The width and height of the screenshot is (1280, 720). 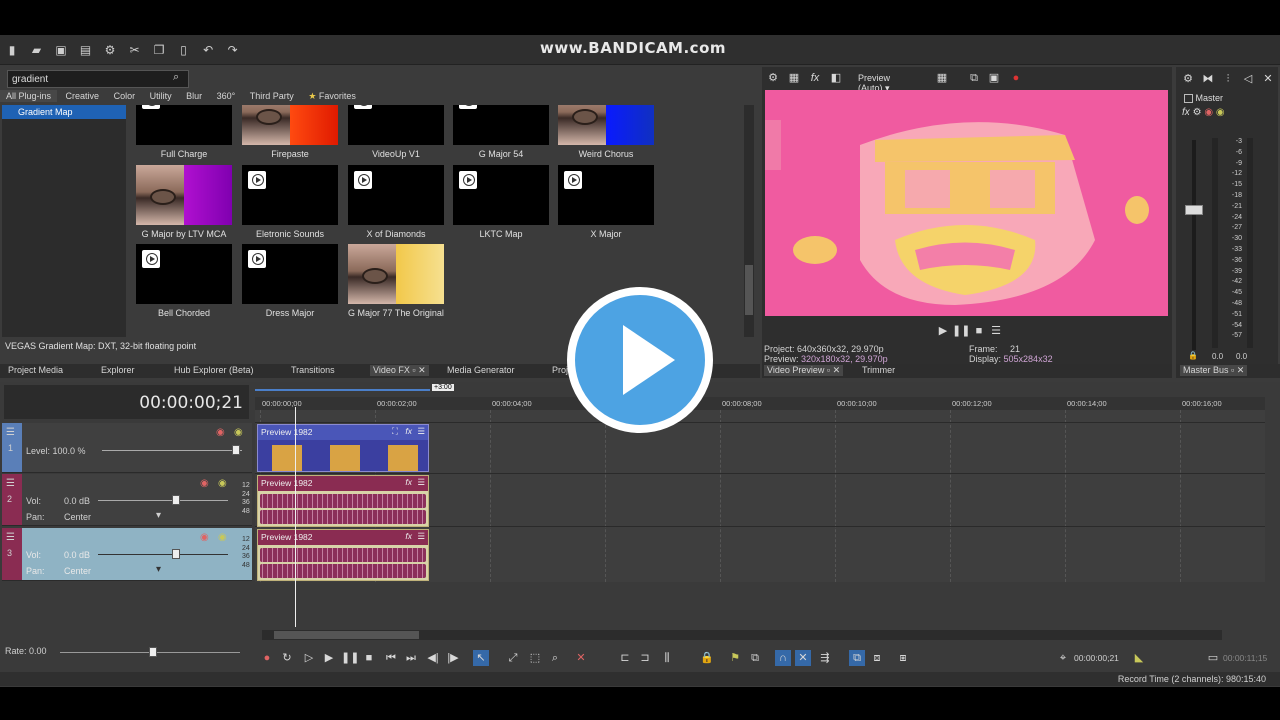 What do you see at coordinates (10, 483) in the screenshot?
I see `track-2-menu-icon: ☰` at bounding box center [10, 483].